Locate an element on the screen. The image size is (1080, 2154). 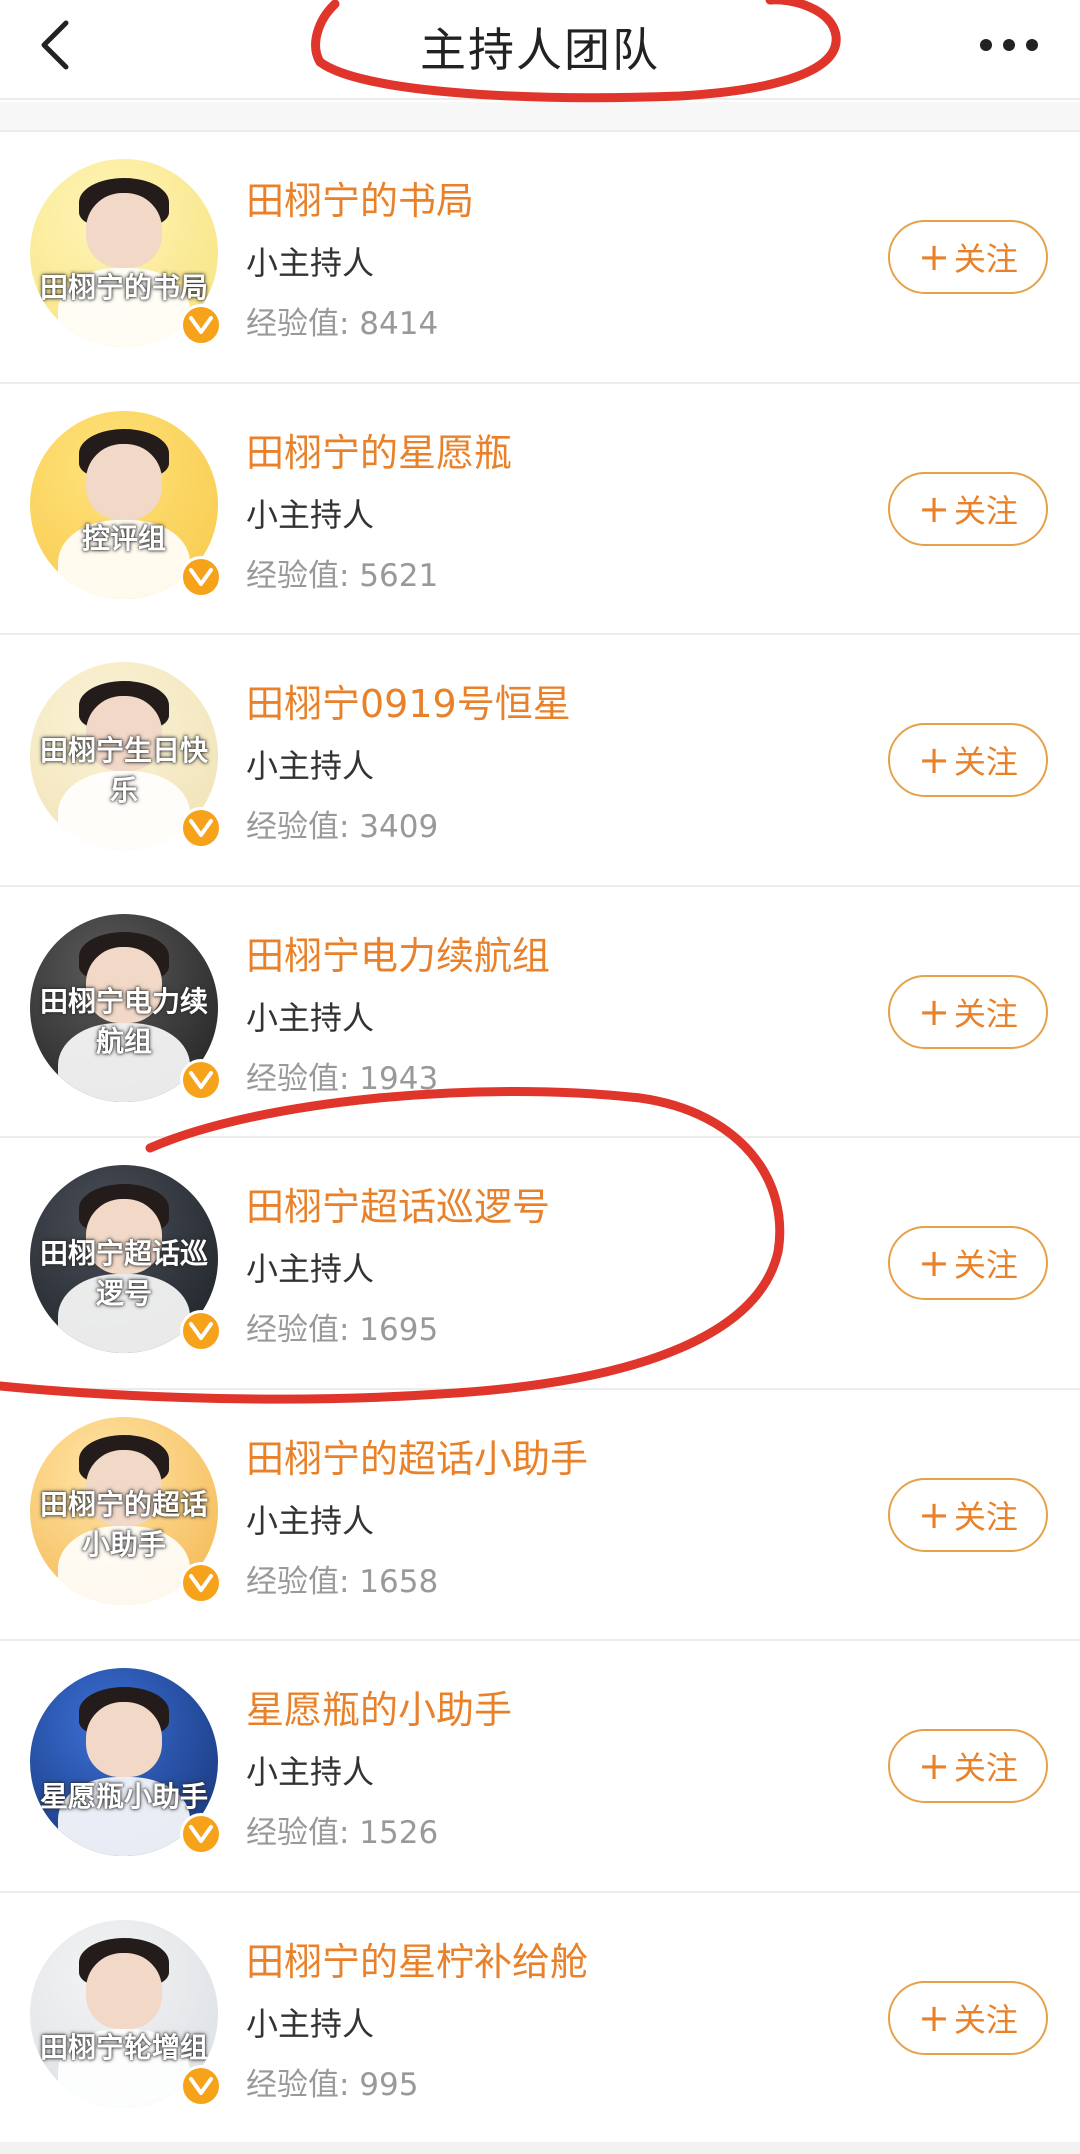
host-row: 田栩宁的书局 田栩宁的书局 小主持人 经验值: 8414 + 关注 is located at coordinates (540, 258).